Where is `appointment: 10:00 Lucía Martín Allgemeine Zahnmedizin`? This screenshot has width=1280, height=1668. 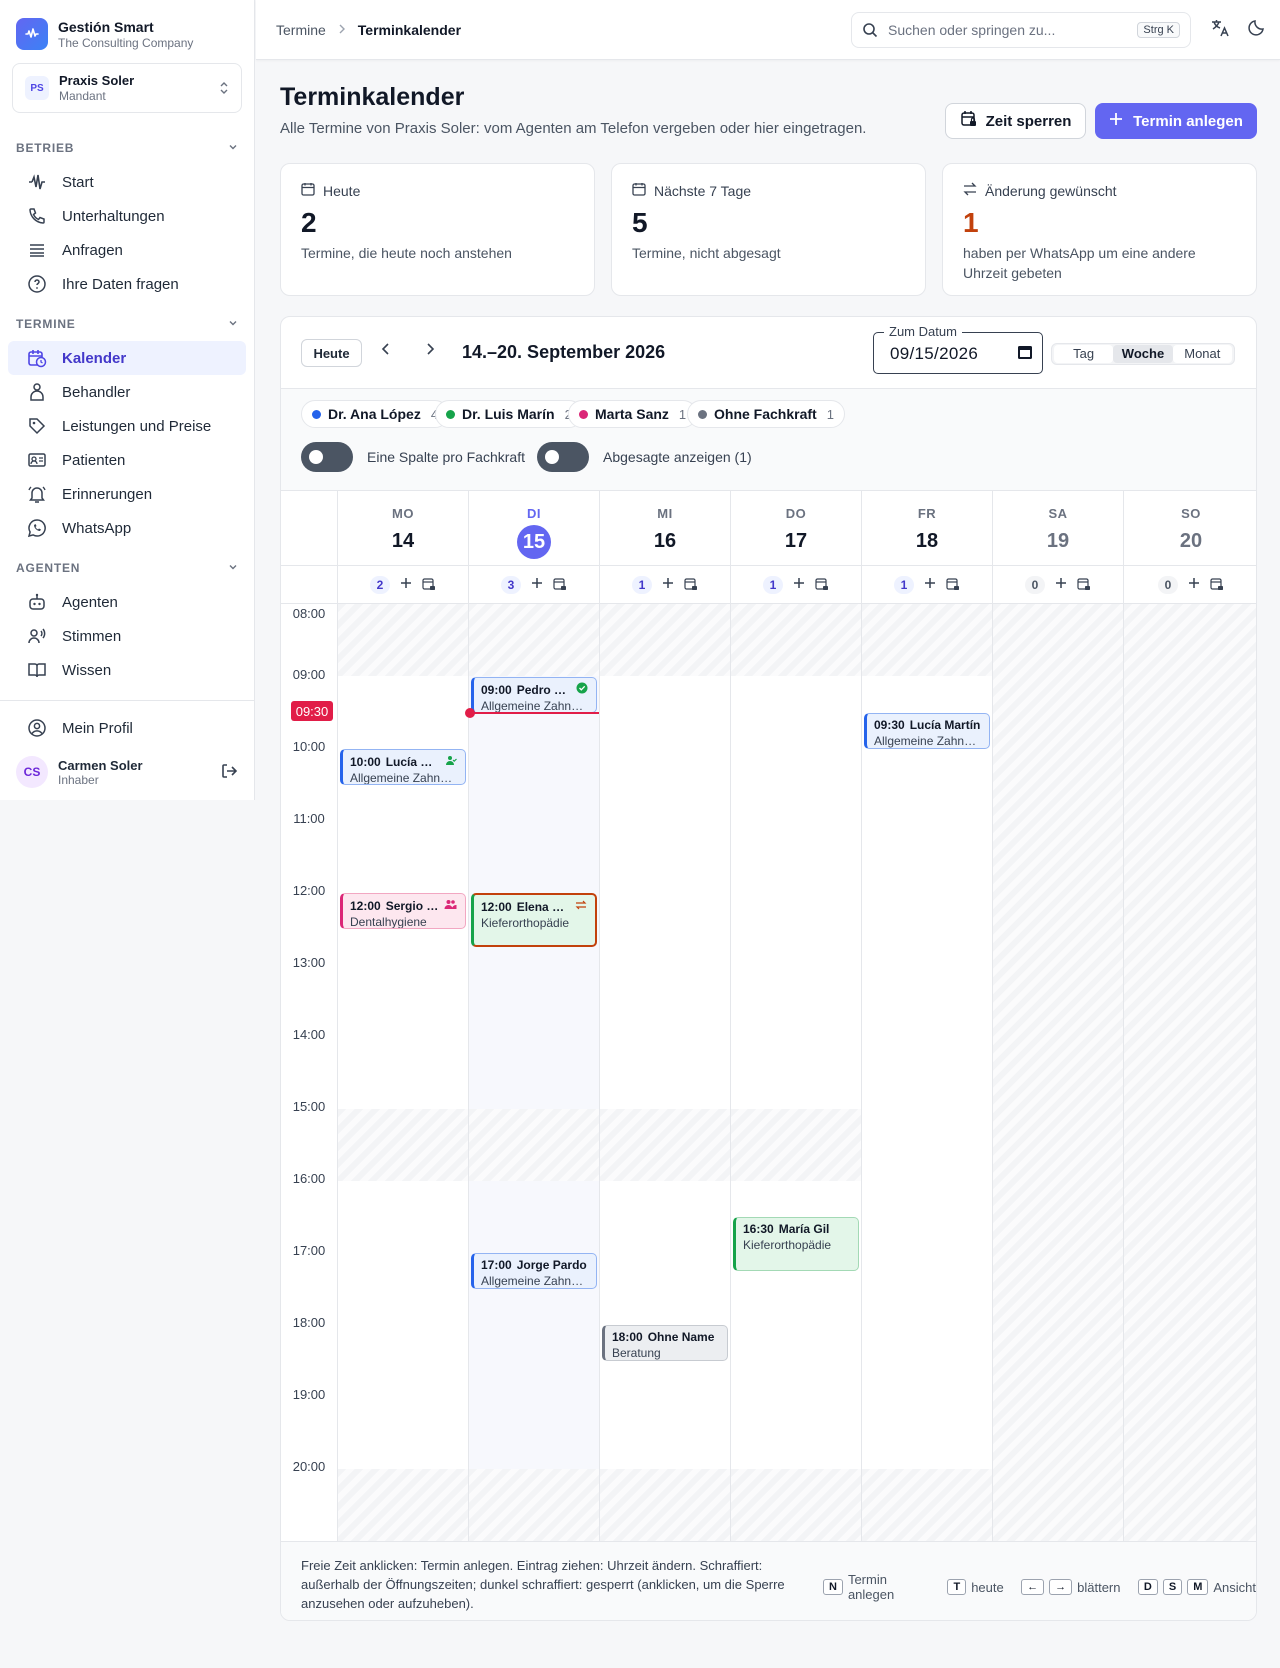
appointment: 10:00 Lucía Martín Allgemeine Zahnmedizin is located at coordinates (403, 767).